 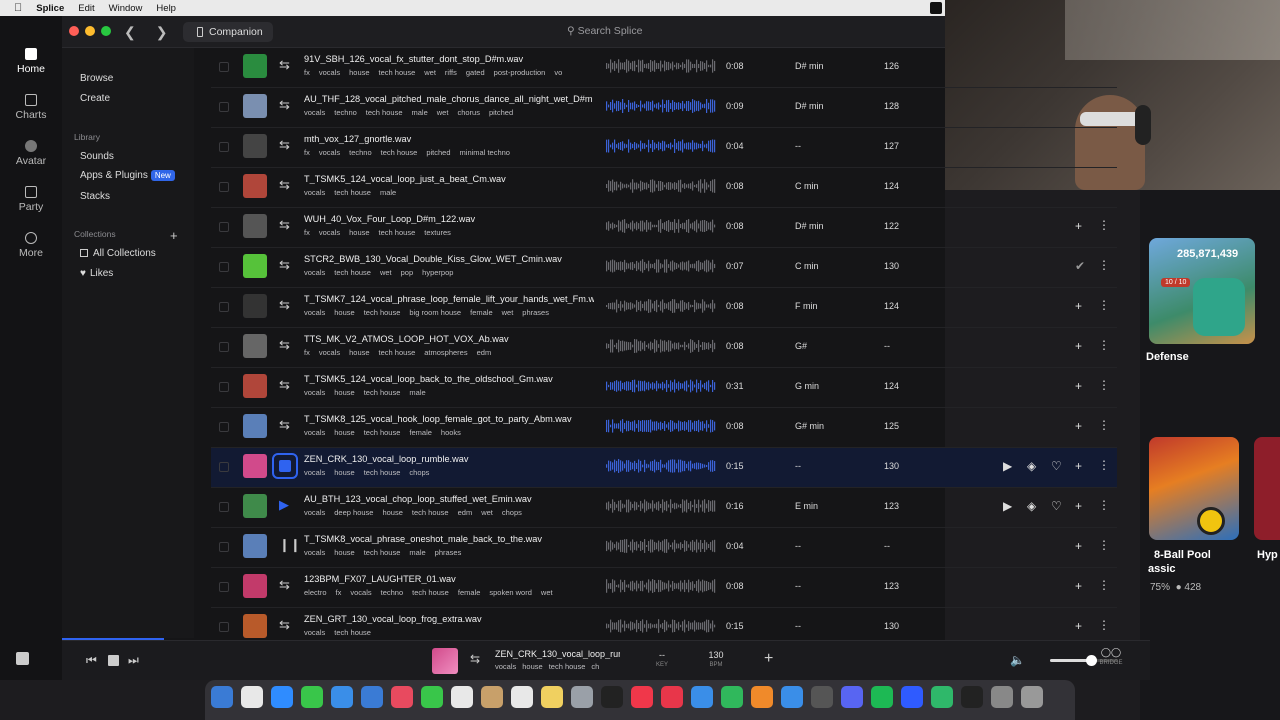 I want to click on sample-filename: ZEN_CRK_130_vocal_loop_rumble.wav, so click(x=449, y=459).